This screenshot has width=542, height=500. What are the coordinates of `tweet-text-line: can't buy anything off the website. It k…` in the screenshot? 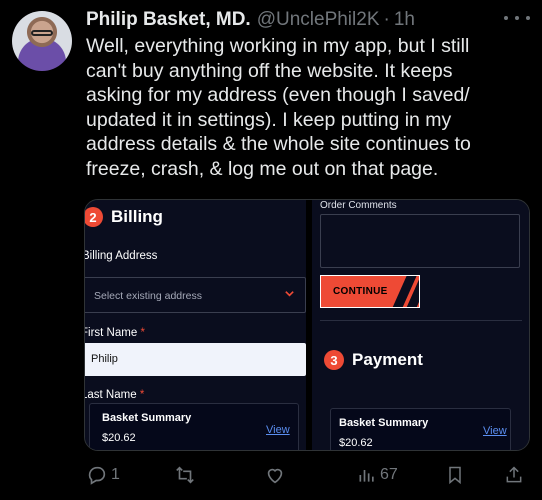 It's located at (269, 70).